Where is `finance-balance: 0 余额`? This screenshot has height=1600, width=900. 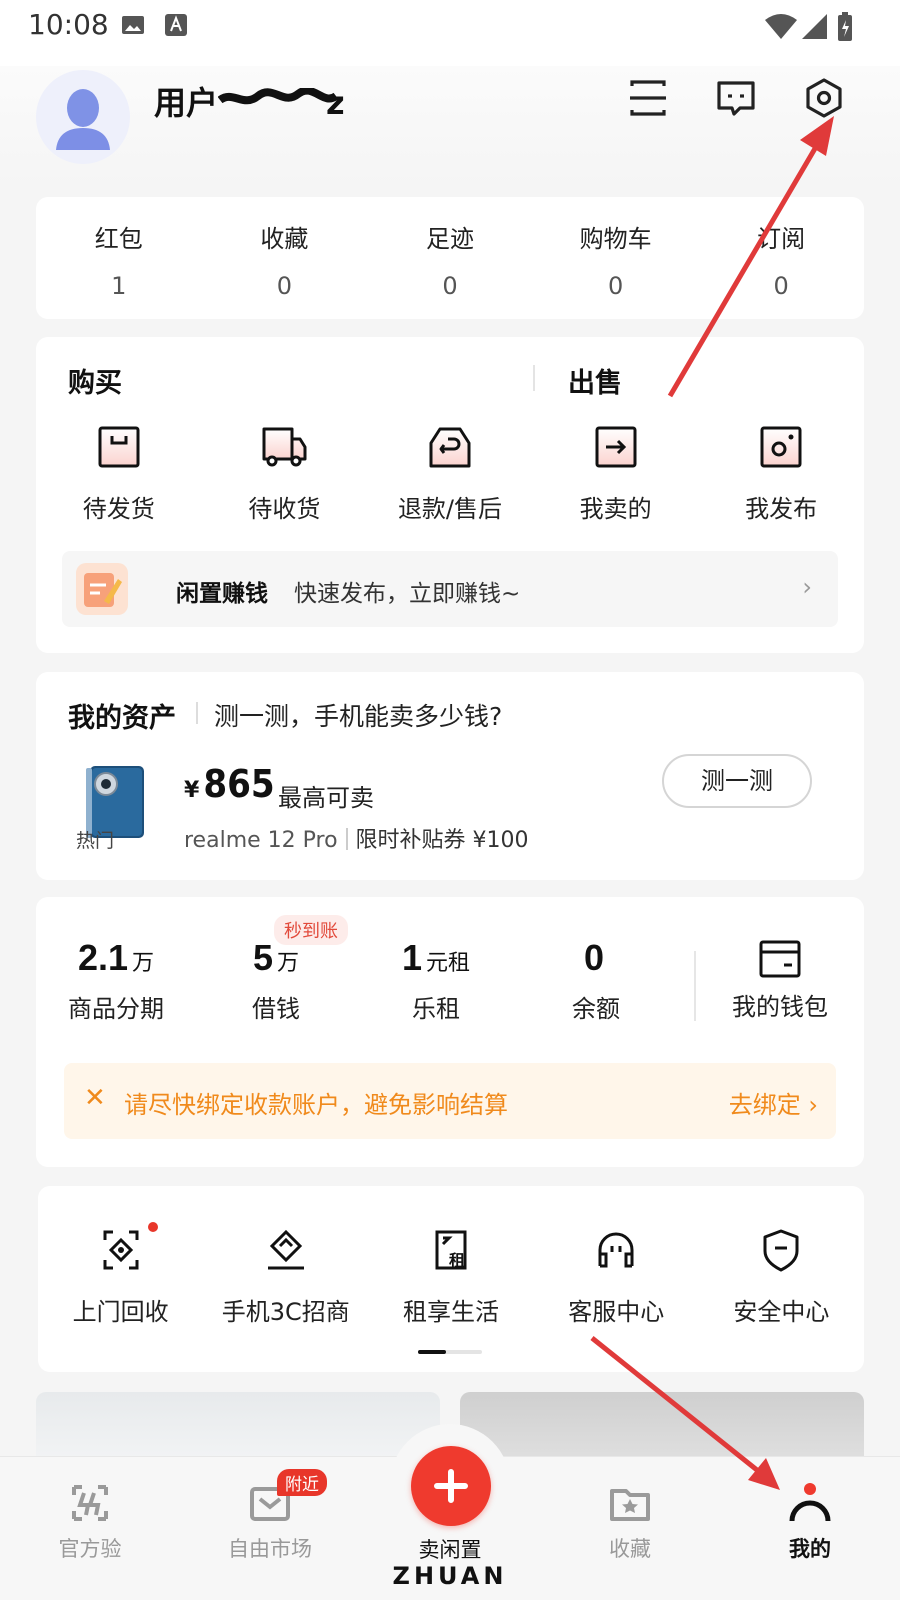 finance-balance: 0 余额 is located at coordinates (596, 980).